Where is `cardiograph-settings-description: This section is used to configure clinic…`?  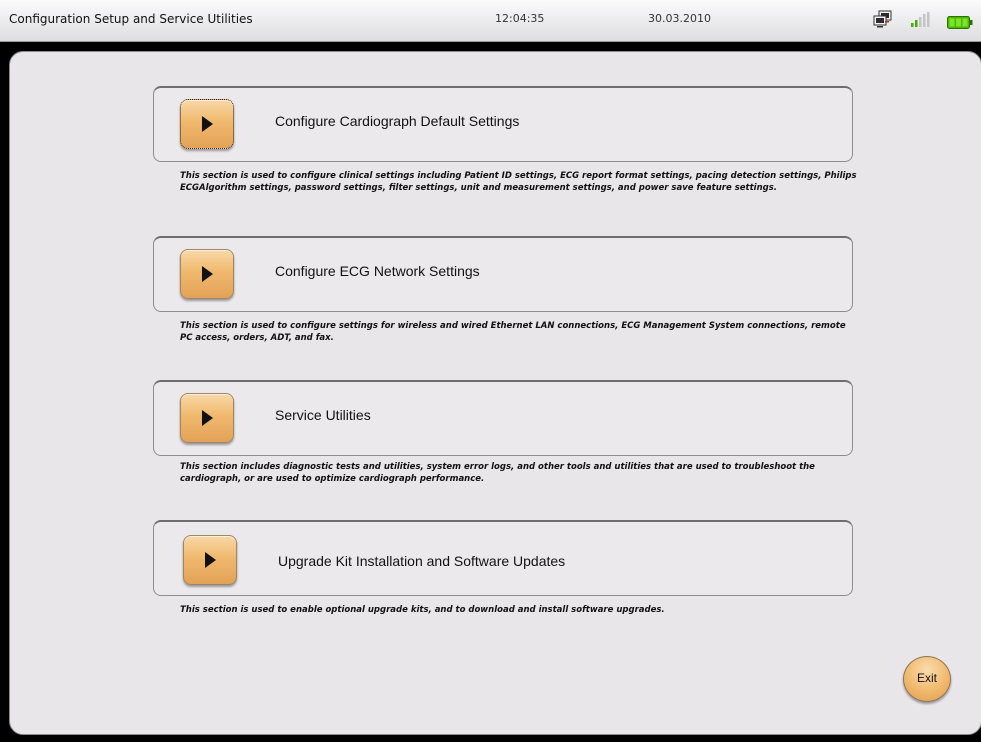 cardiograph-settings-description: This section is used to configure clinic… is located at coordinates (518, 182).